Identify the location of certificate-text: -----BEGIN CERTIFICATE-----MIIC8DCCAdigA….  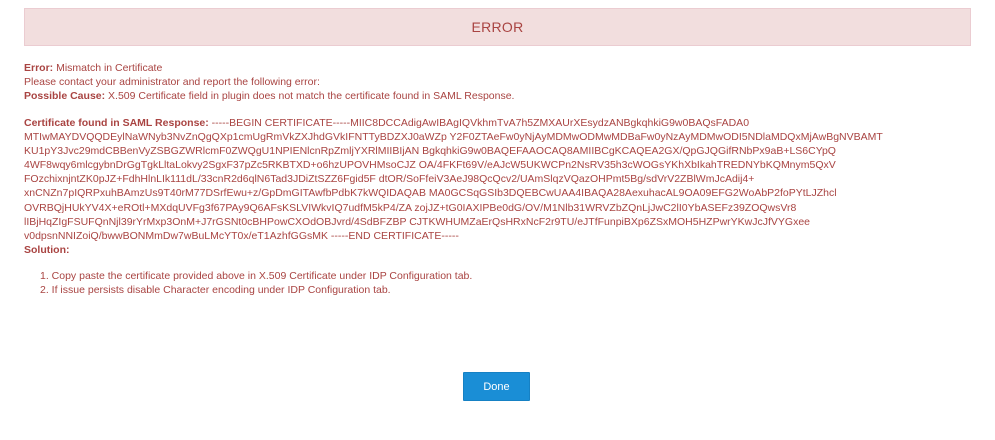
(479, 123).